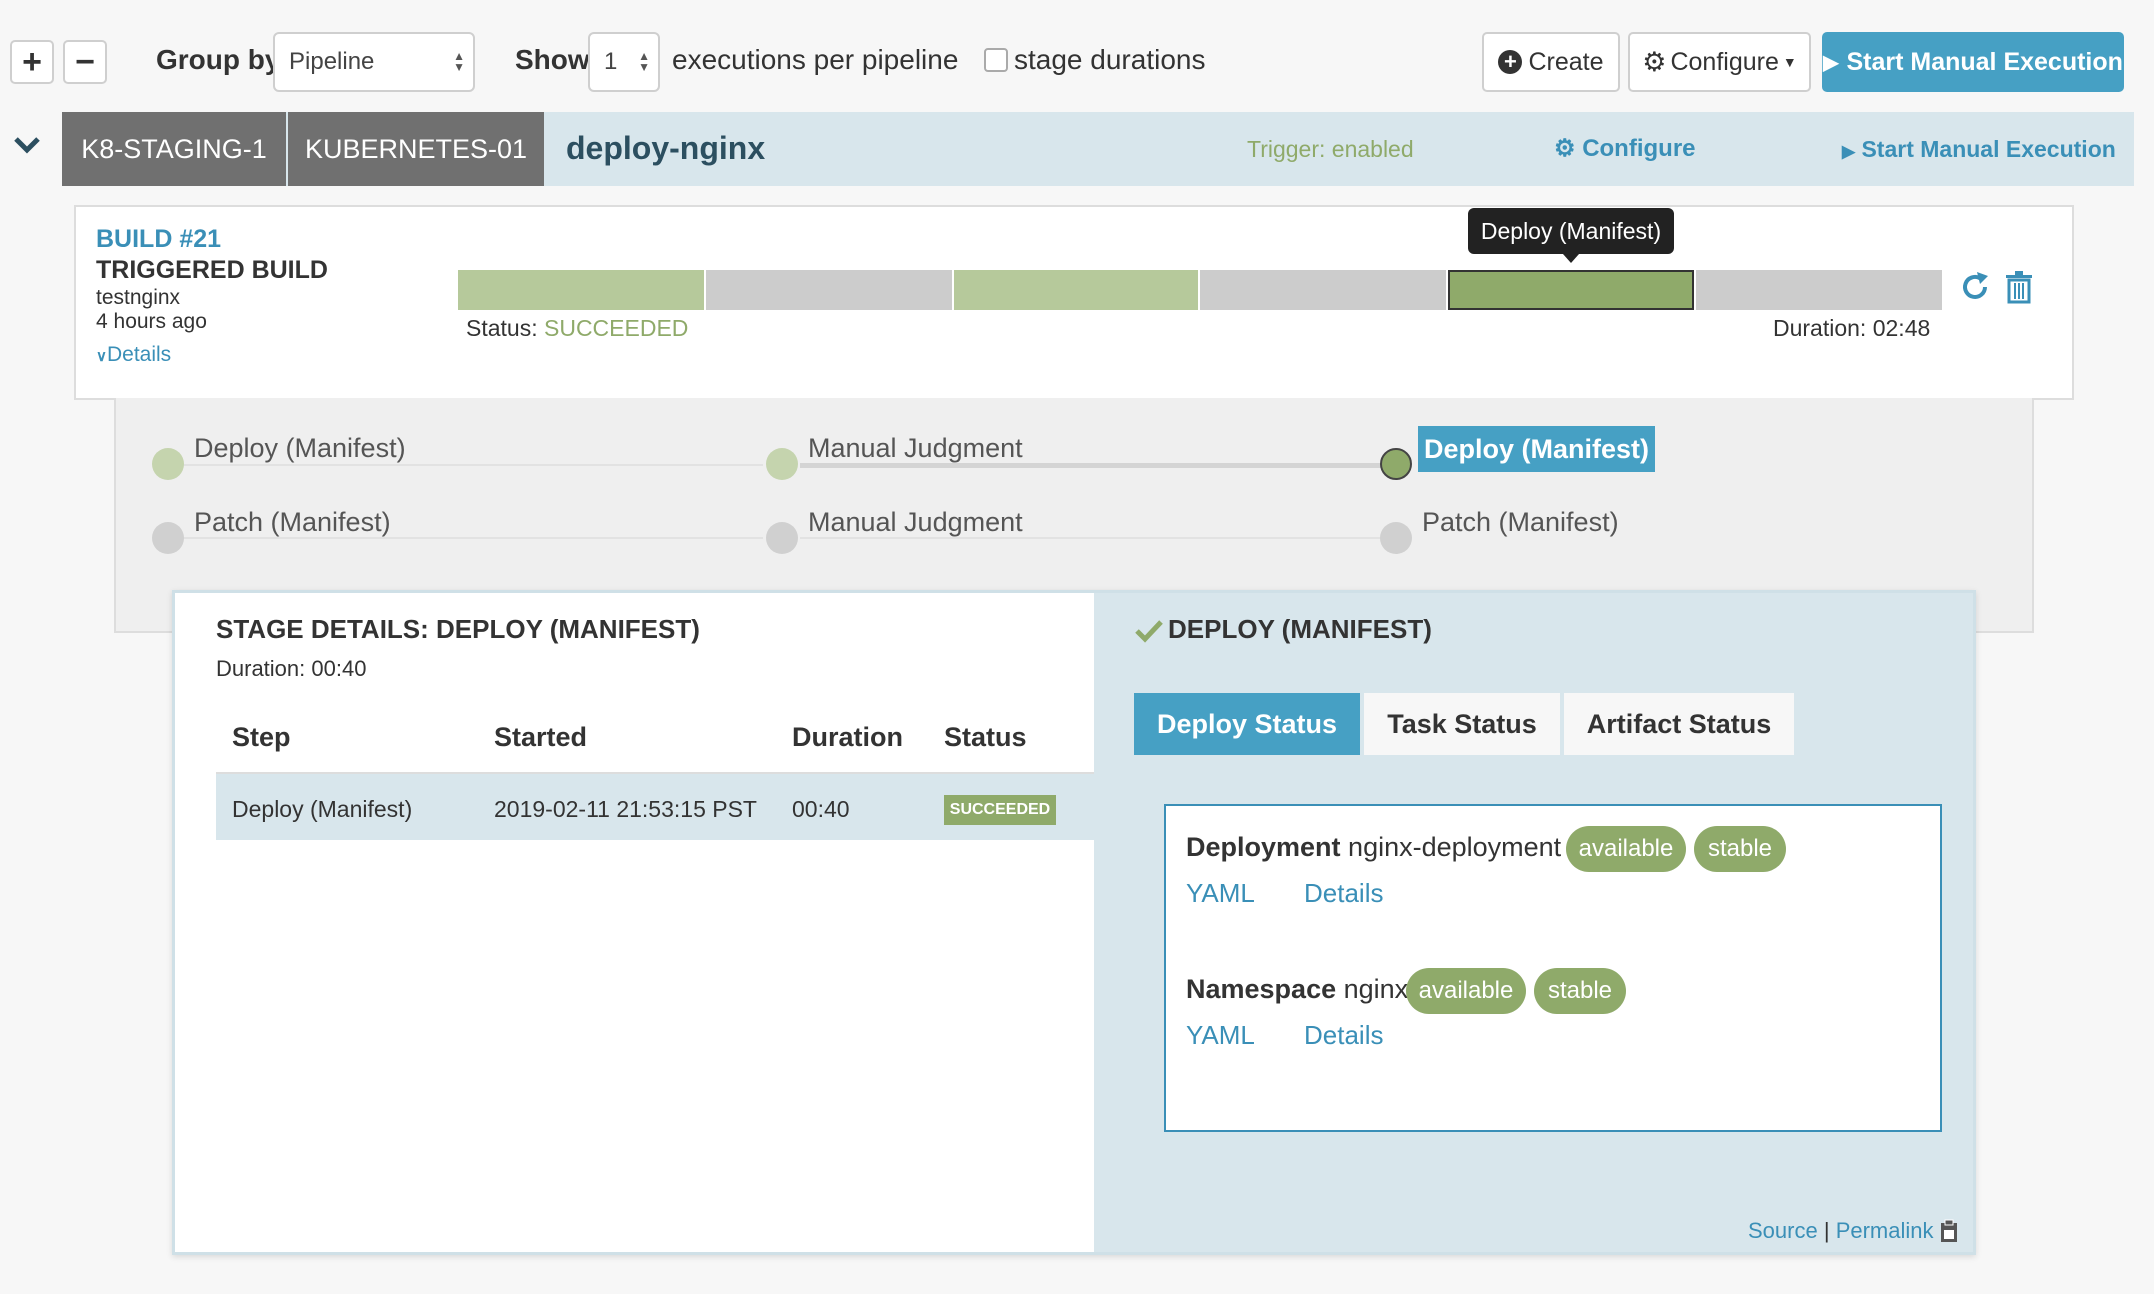 This screenshot has height=1294, width=2154. I want to click on play-icon: ▶, so click(1849, 151).